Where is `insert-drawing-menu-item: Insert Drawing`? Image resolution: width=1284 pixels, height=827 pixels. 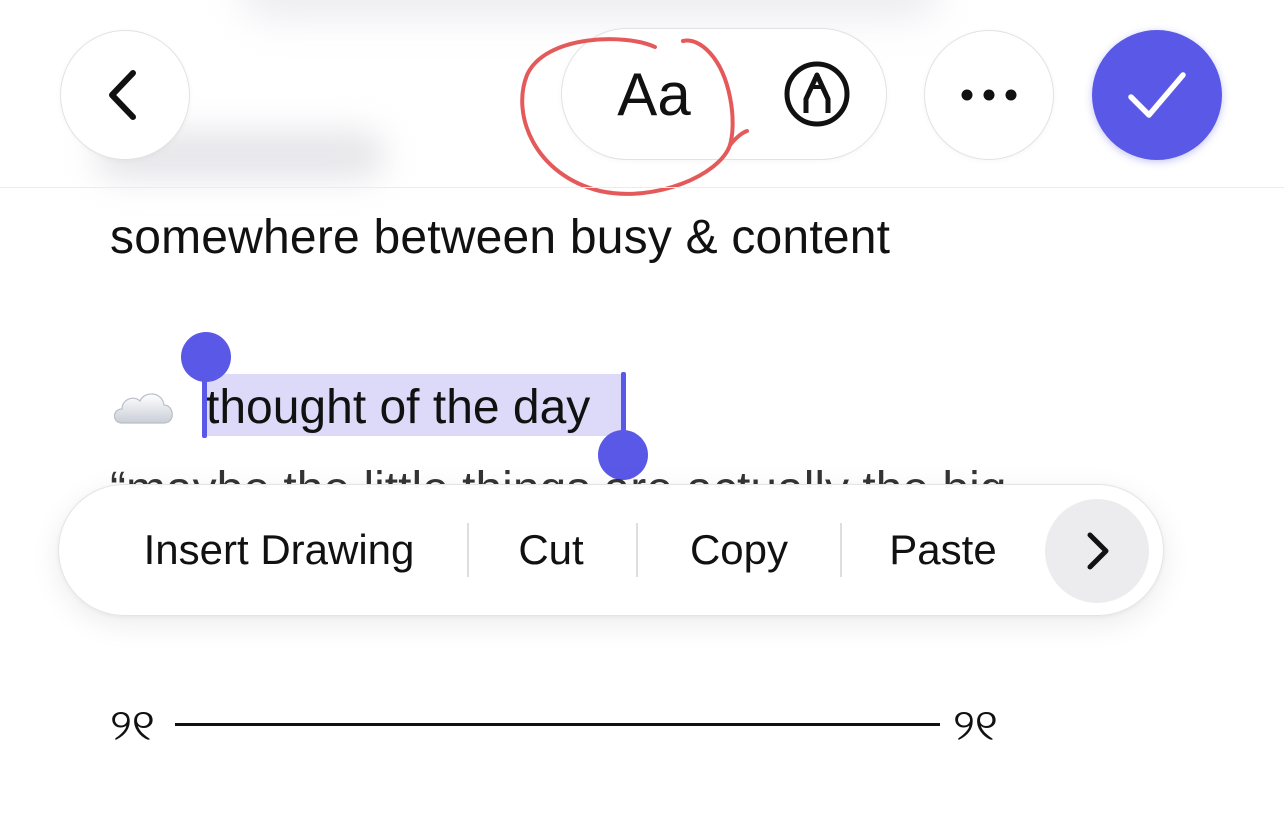
insert-drawing-menu-item: Insert Drawing is located at coordinates (279, 550).